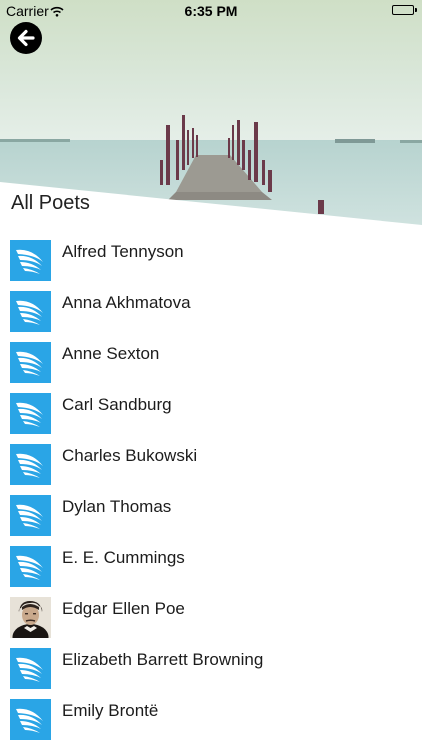 Image resolution: width=422 pixels, height=750 pixels. Describe the element at coordinates (211, 363) in the screenshot. I see `list-item: Anne Sexton` at that location.